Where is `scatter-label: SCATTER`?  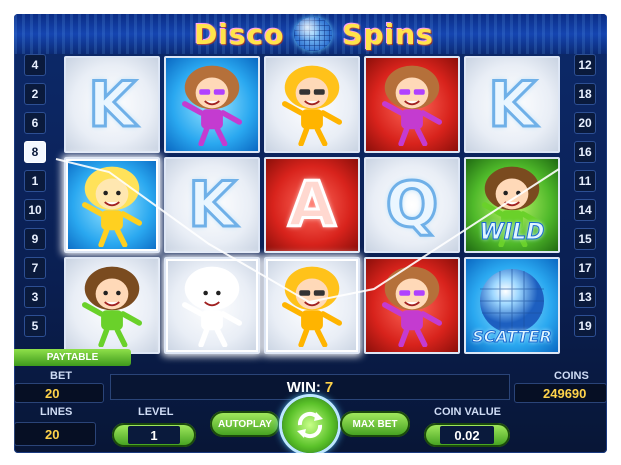
scatter-label: SCATTER is located at coordinates (512, 336).